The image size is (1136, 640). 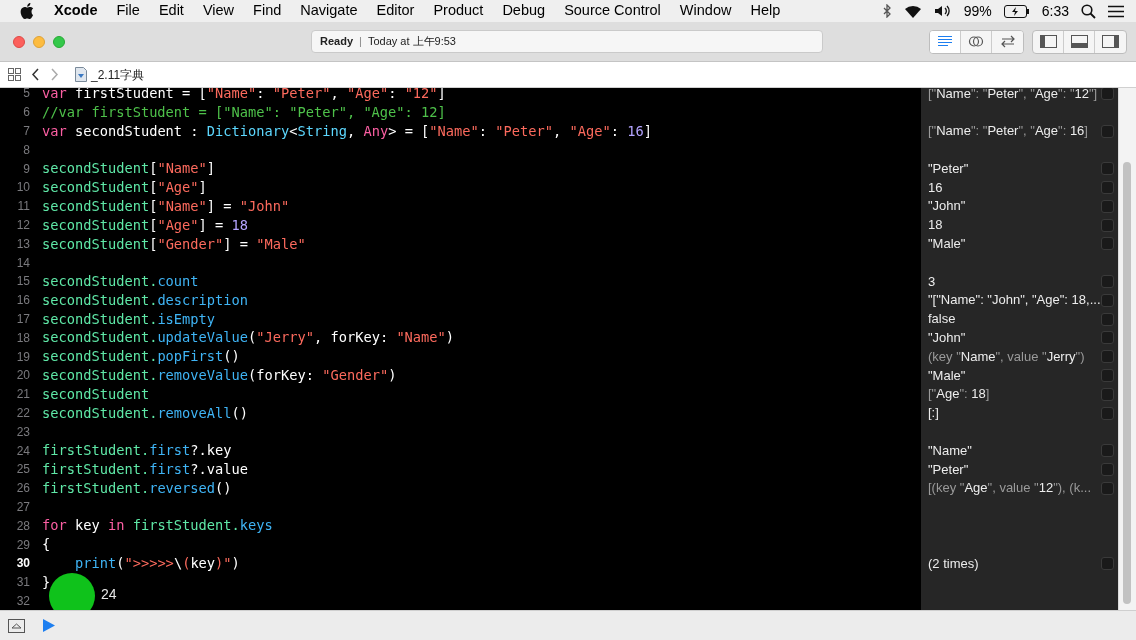 What do you see at coordinates (59, 41) in the screenshot?
I see `zoom-button` at bounding box center [59, 41].